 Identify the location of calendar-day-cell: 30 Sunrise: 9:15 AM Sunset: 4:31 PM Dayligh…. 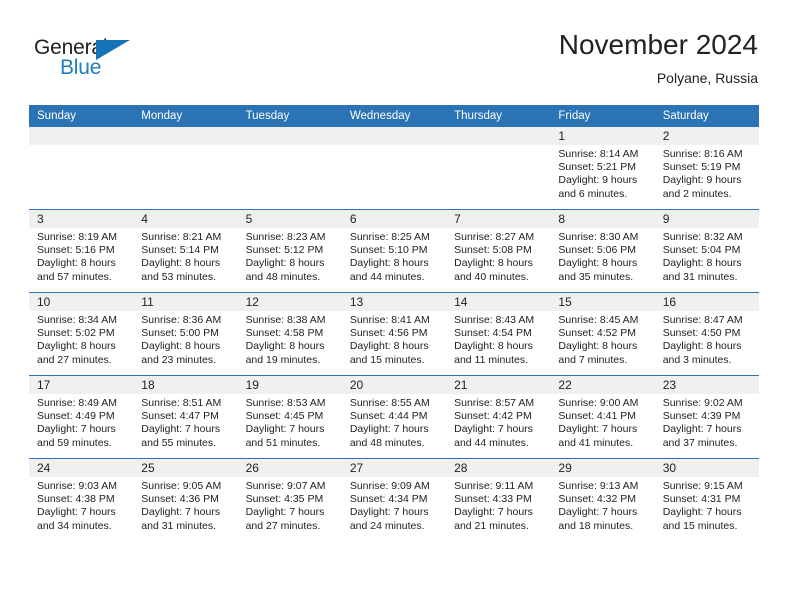
(706, 499).